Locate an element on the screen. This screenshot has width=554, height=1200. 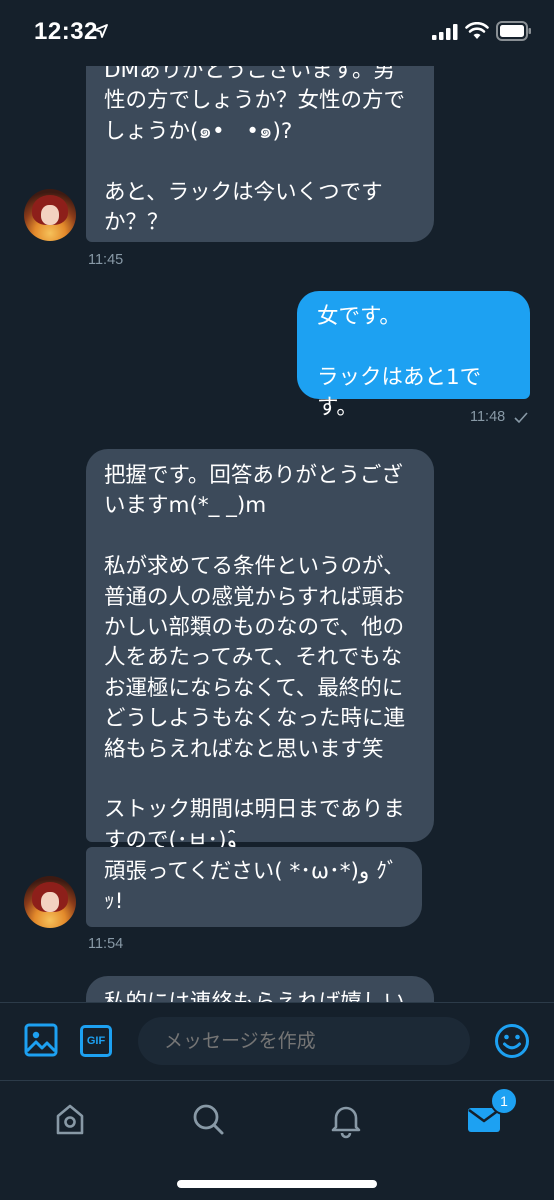
message-composer: GIF is located at coordinates (277, 1041).